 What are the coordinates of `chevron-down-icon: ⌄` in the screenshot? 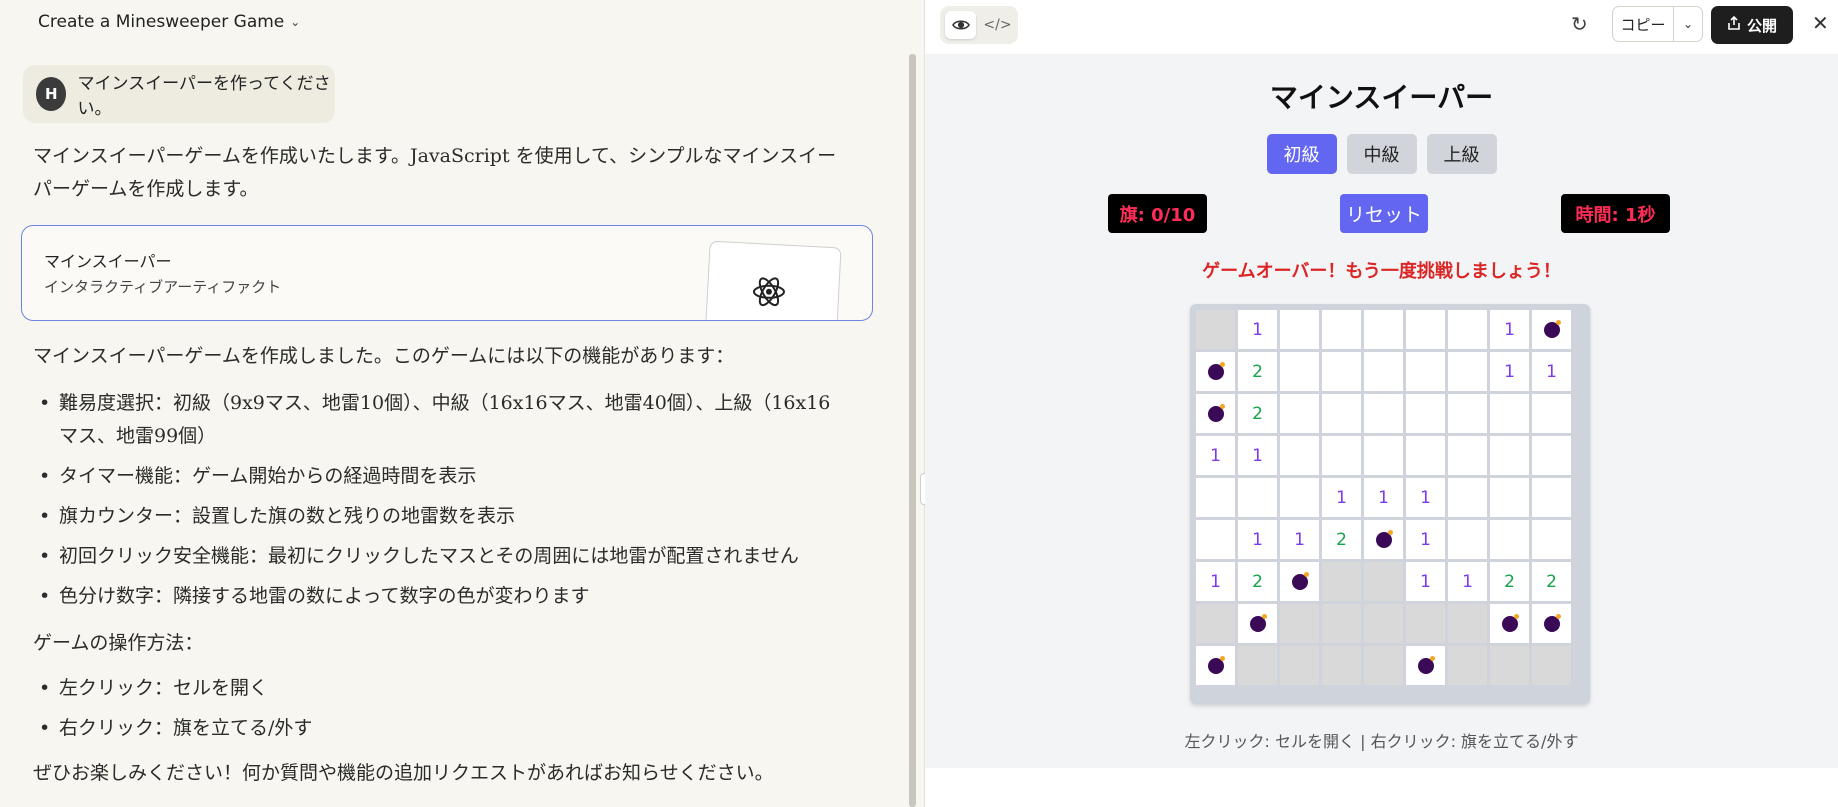 It's located at (1688, 24).